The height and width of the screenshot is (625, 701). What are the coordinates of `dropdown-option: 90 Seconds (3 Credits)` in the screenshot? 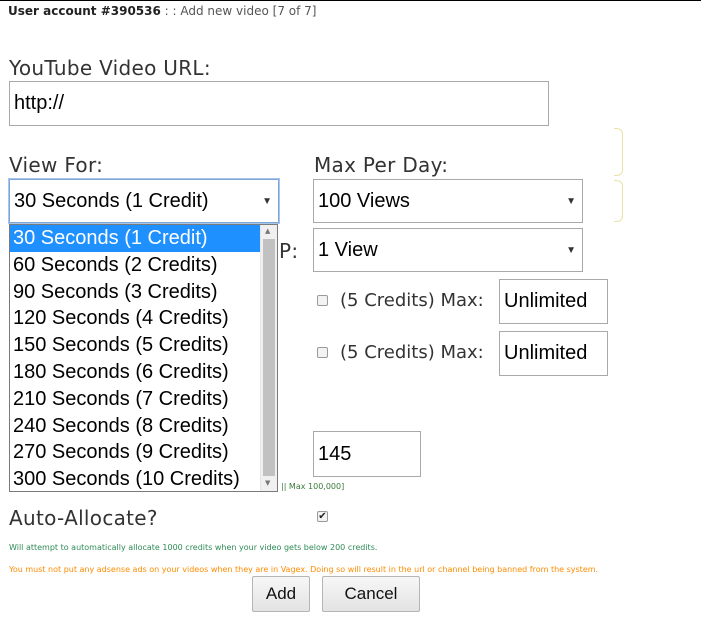 It's located at (135, 292).